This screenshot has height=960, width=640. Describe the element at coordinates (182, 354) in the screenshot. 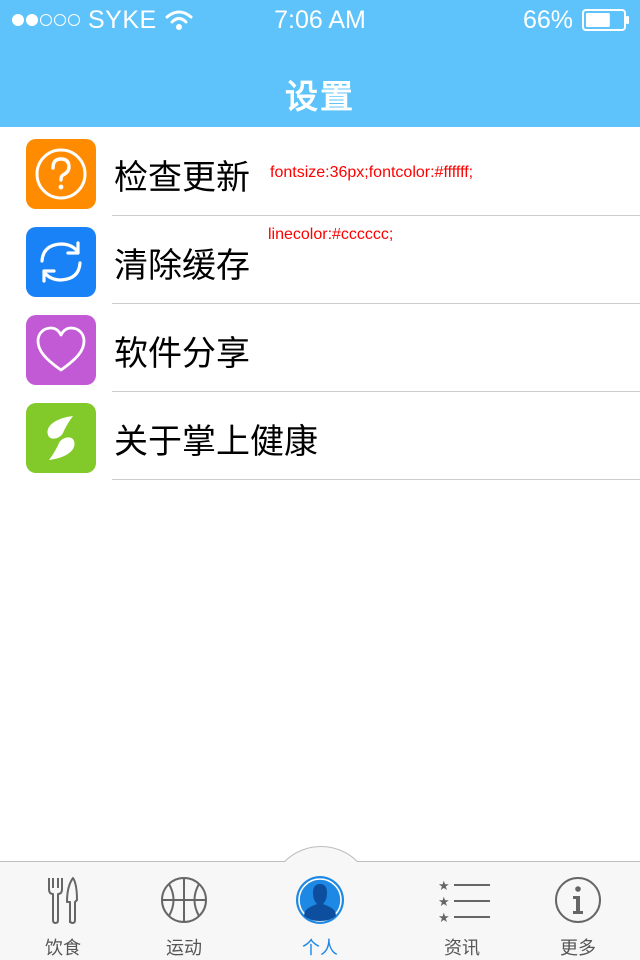

I see `settings-item-label: 软件分享` at that location.